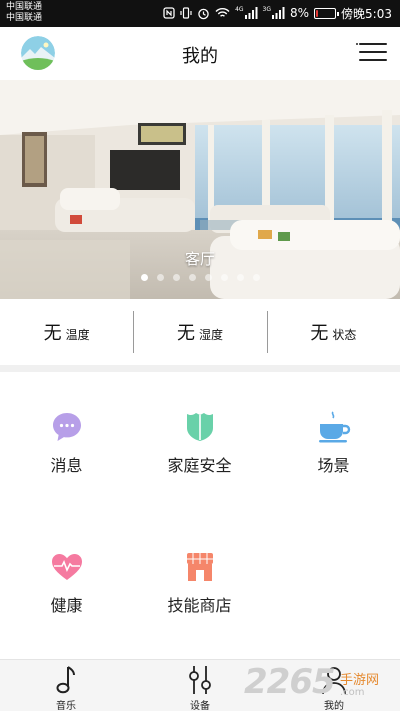 The image size is (400, 711). I want to click on status-icons: 4G 3G 8% 傍晚5:03, so click(277, 13).